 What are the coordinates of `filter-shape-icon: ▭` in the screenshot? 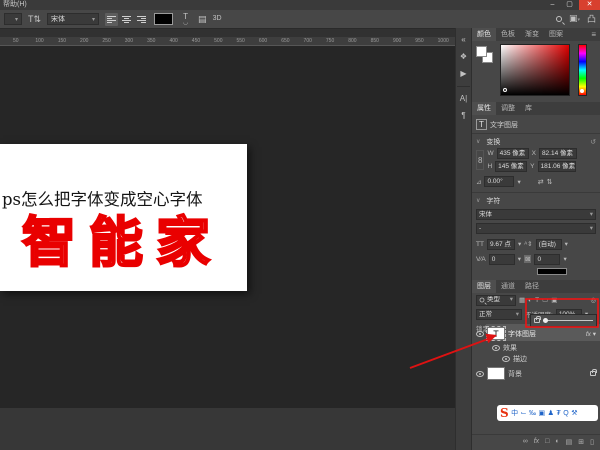 It's located at (545, 300).